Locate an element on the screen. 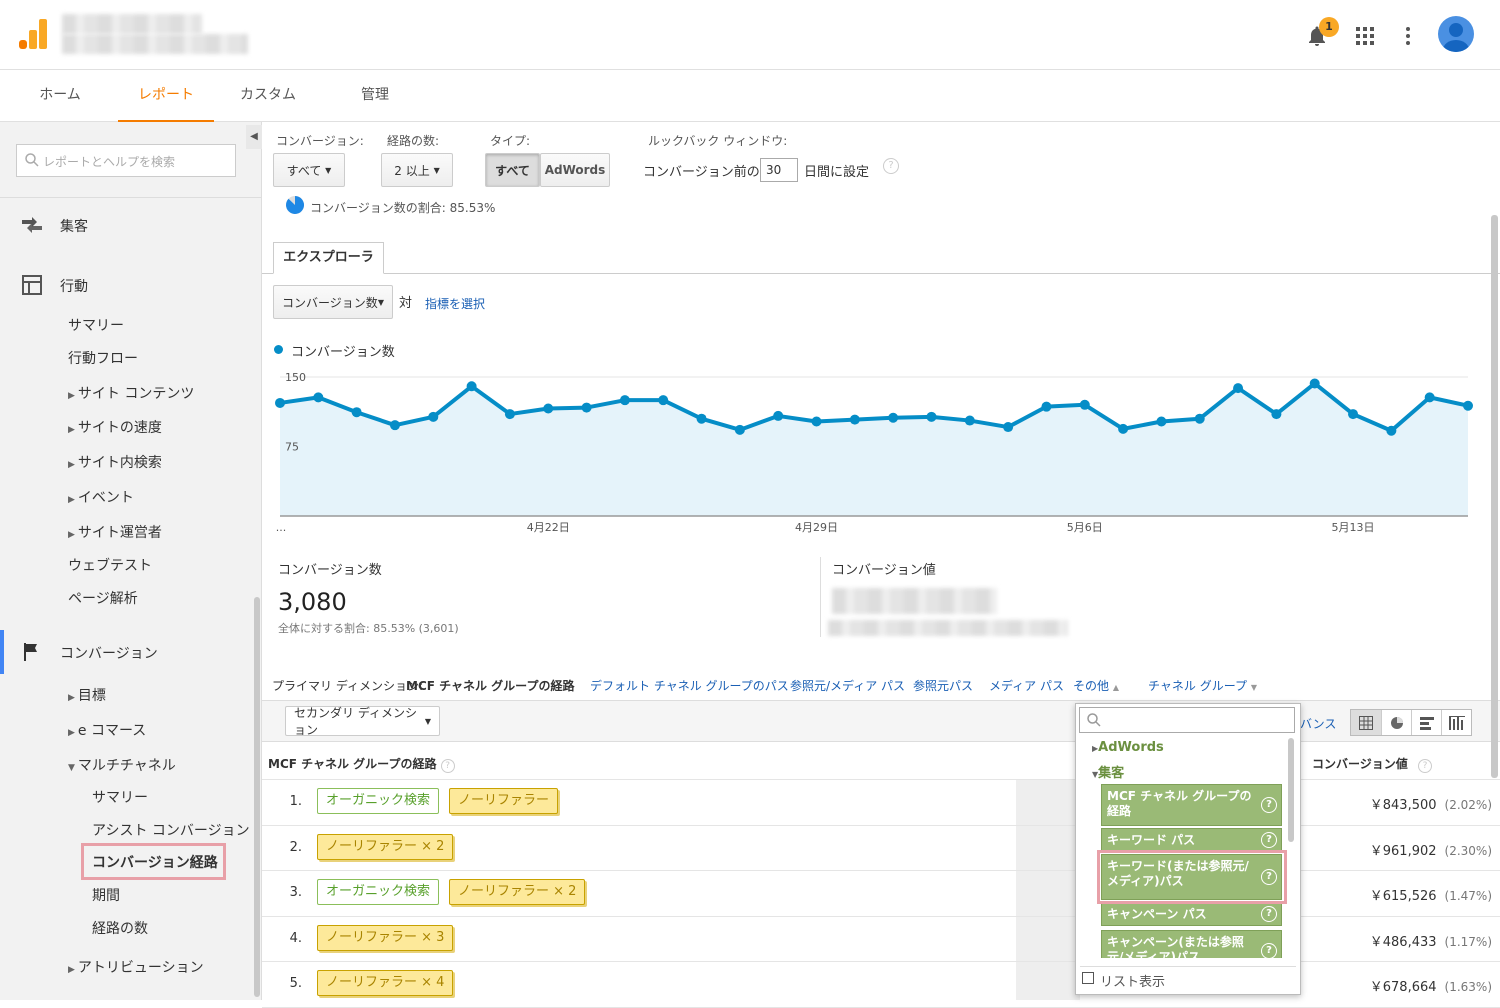 The width and height of the screenshot is (1500, 1008). dropdown-item-campaign-source-path: キャンペーン(または参照元/メディア)パス? is located at coordinates (1191, 944).